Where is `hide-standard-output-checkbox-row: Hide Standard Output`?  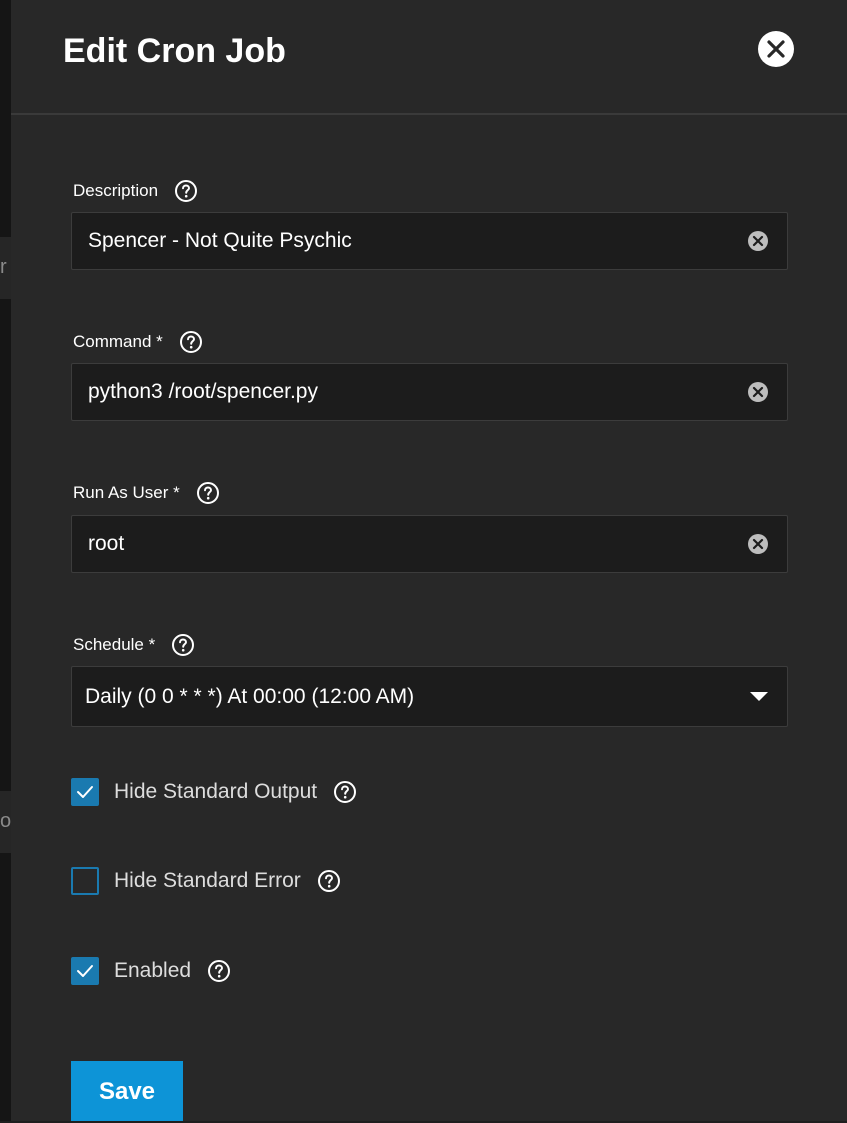
hide-standard-output-checkbox-row: Hide Standard Output is located at coordinates (214, 792).